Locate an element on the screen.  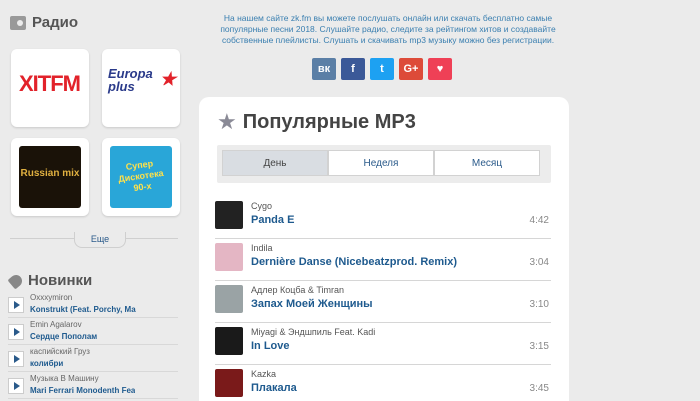
radio-section-title: Радио is located at coordinates (55, 22).